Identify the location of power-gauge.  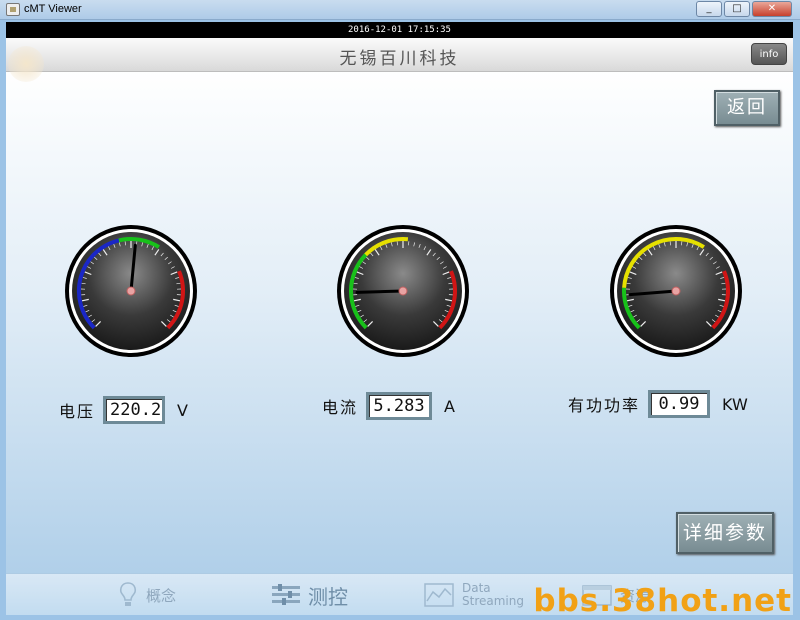
(676, 291).